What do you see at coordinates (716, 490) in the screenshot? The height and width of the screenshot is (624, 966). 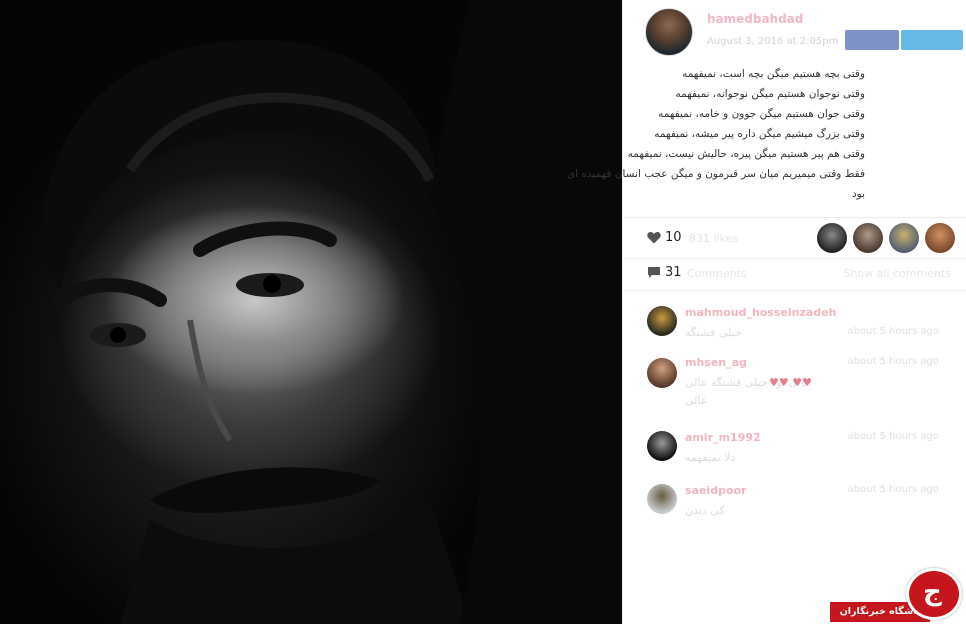 I see `commenter-username: saeidpoor` at bounding box center [716, 490].